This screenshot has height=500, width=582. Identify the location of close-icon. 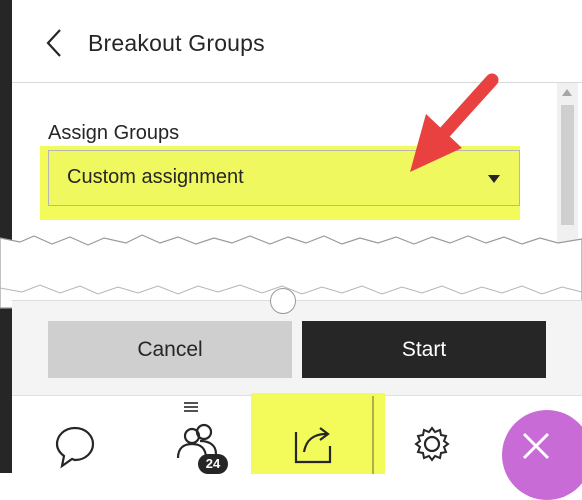
(536, 446).